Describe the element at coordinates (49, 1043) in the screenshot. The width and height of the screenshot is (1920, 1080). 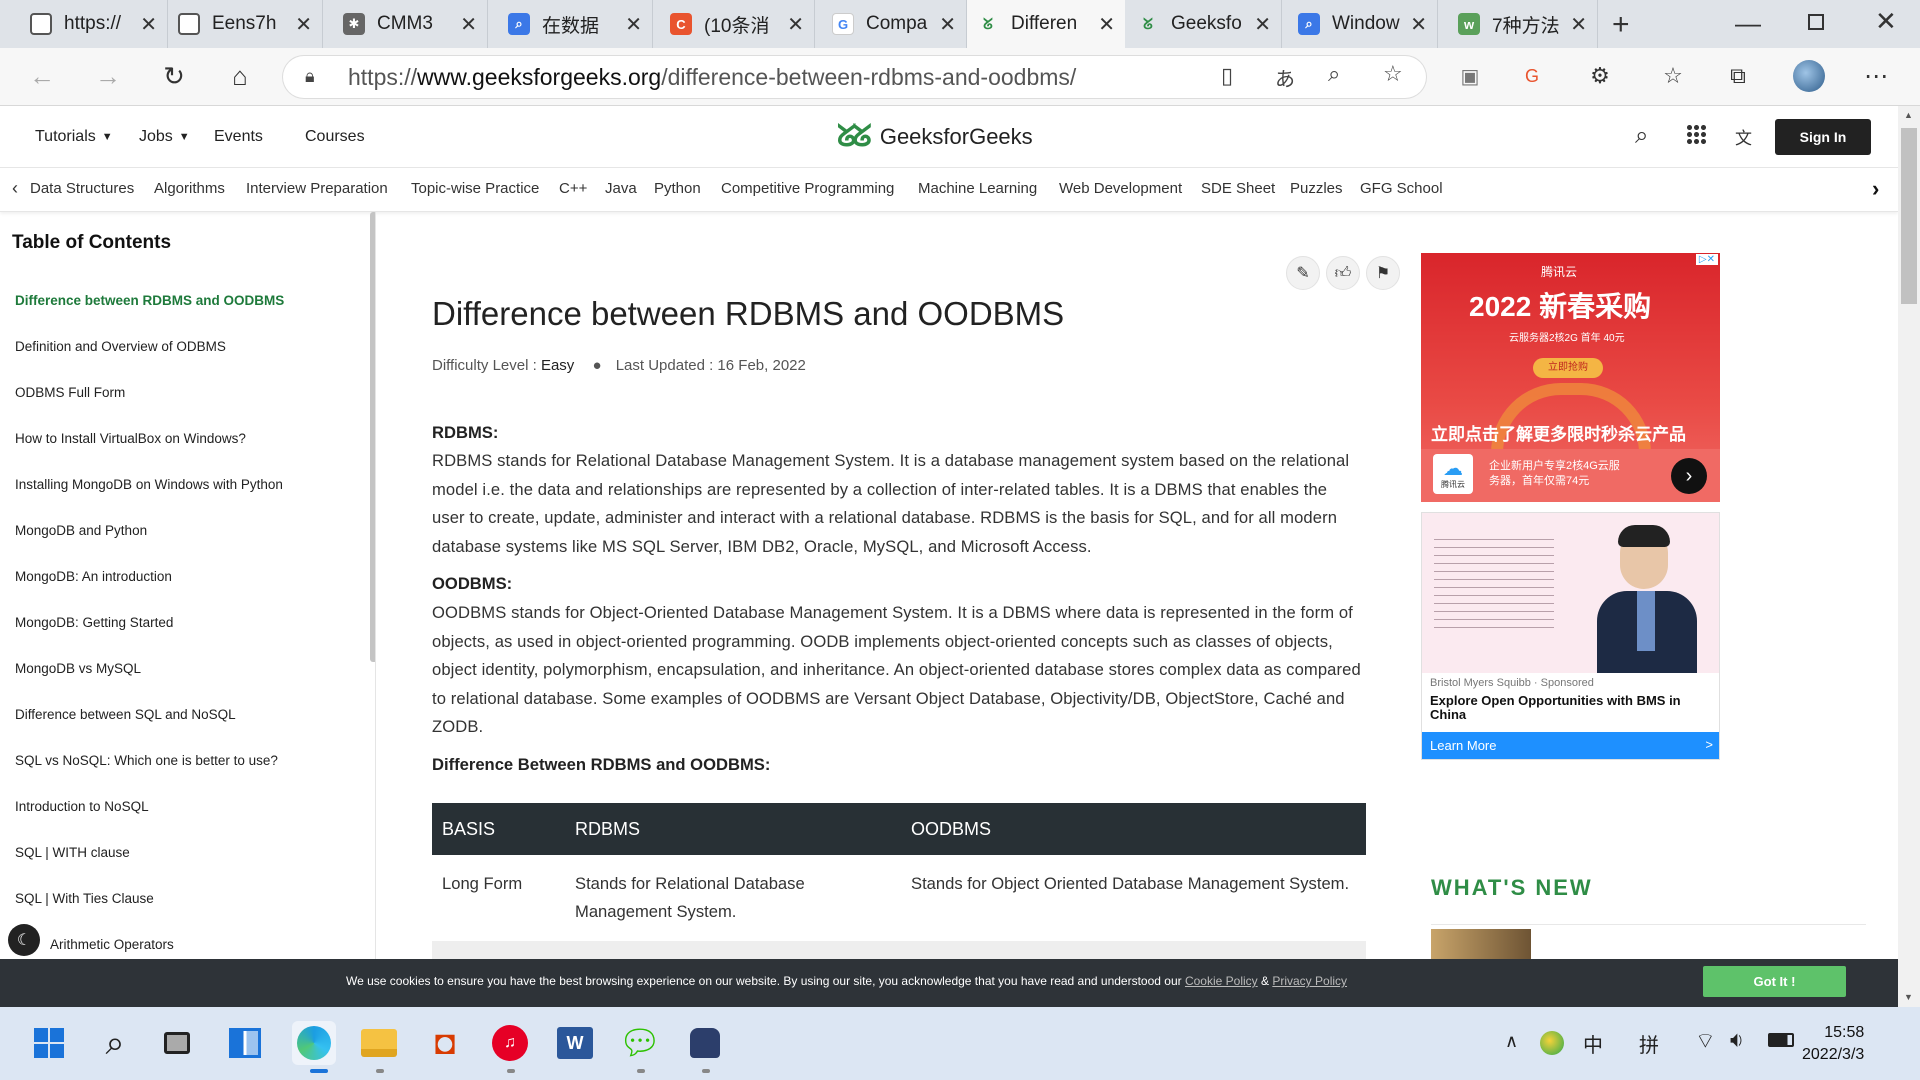
I see `windows-start-icon` at that location.